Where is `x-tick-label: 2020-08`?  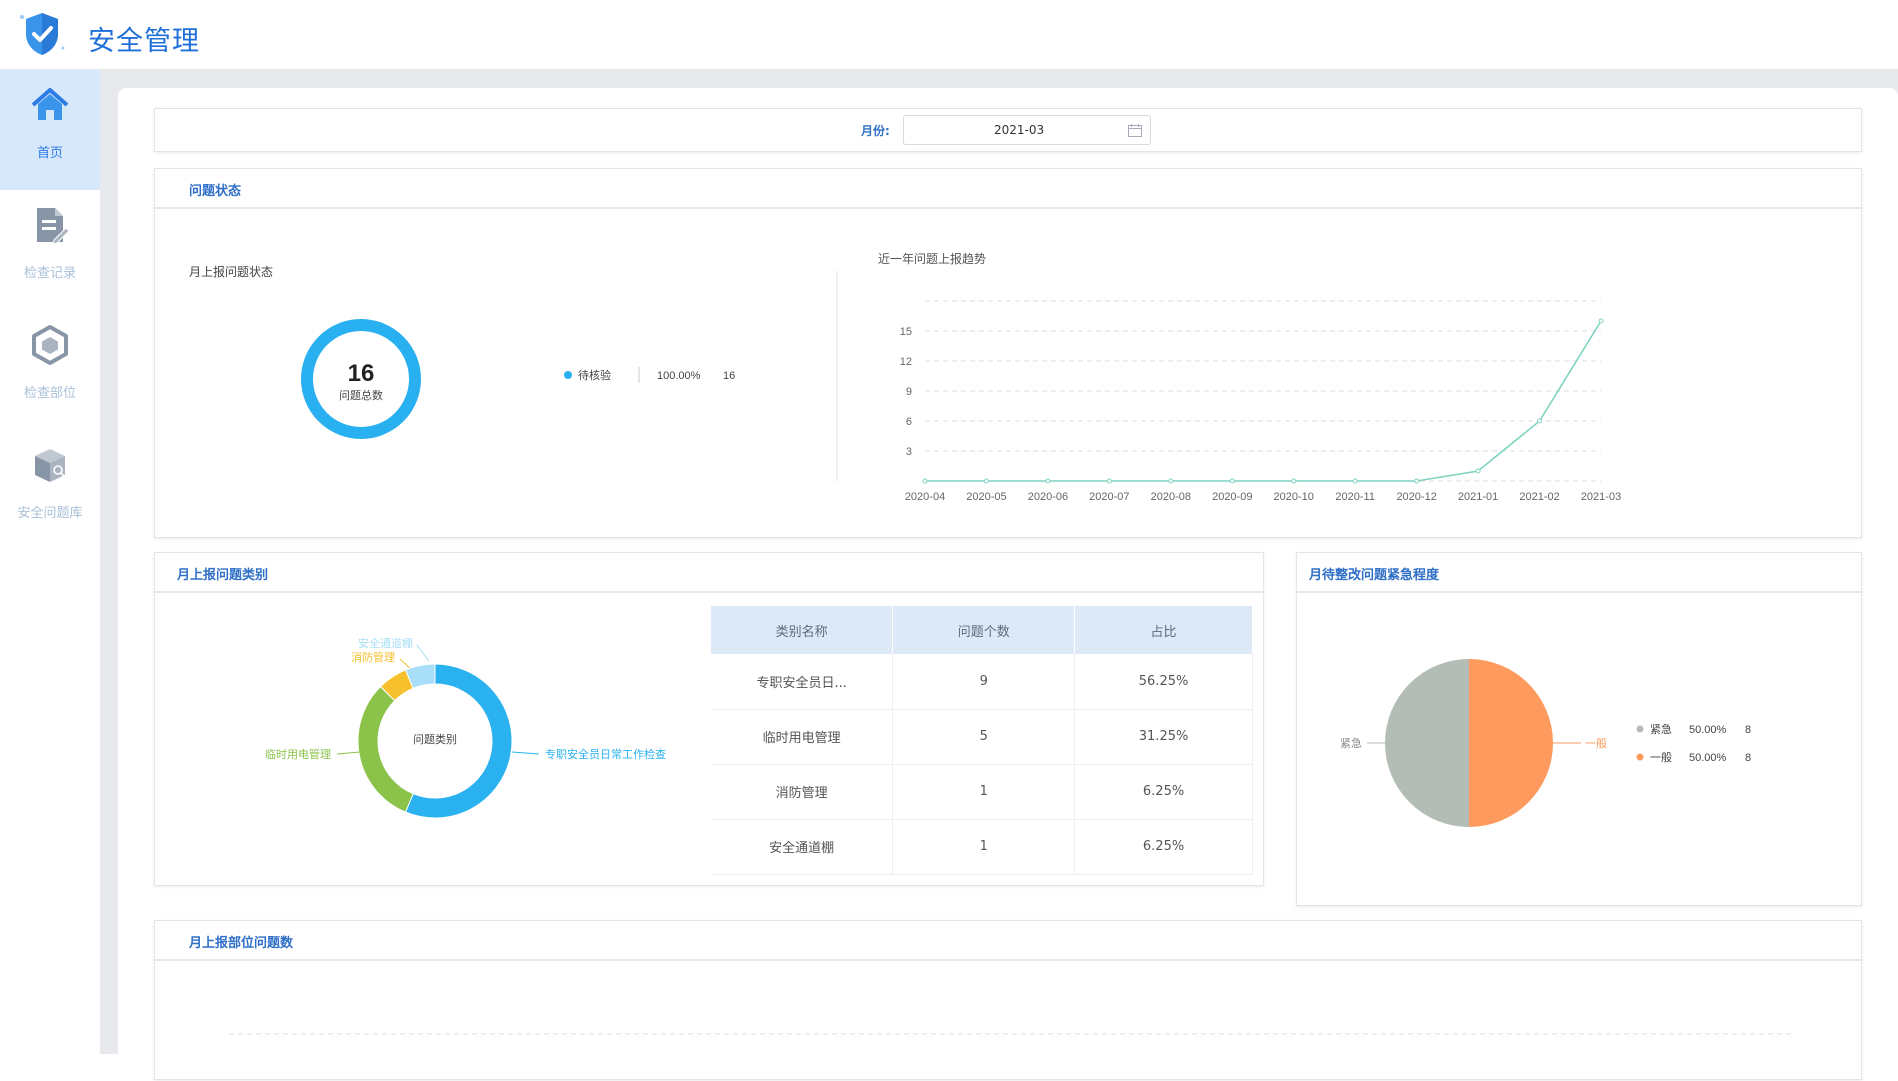
x-tick-label: 2020-08 is located at coordinates (1171, 497).